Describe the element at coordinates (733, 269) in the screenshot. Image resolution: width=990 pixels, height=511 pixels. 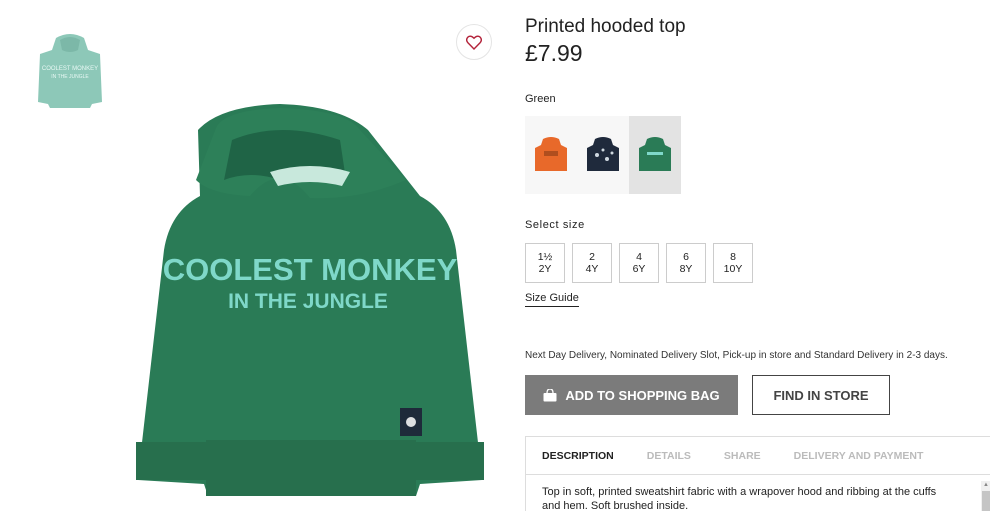
I see `size-option-line2: 10Y` at that location.